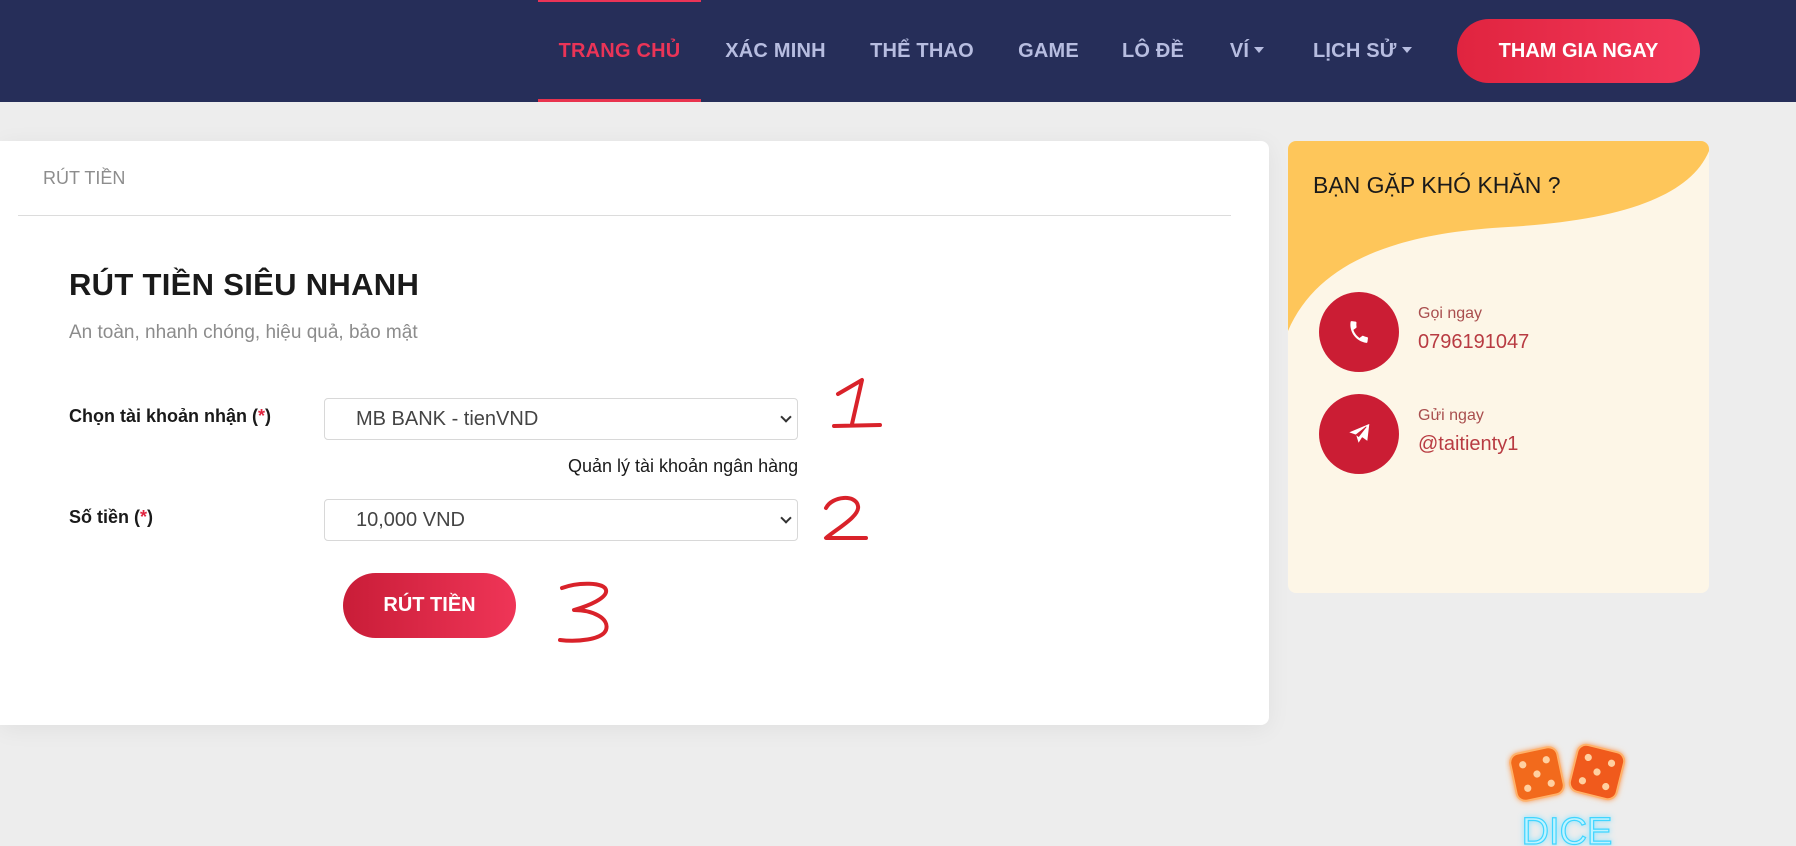 This screenshot has width=1796, height=846. What do you see at coordinates (624, 215) in the screenshot?
I see `divider` at bounding box center [624, 215].